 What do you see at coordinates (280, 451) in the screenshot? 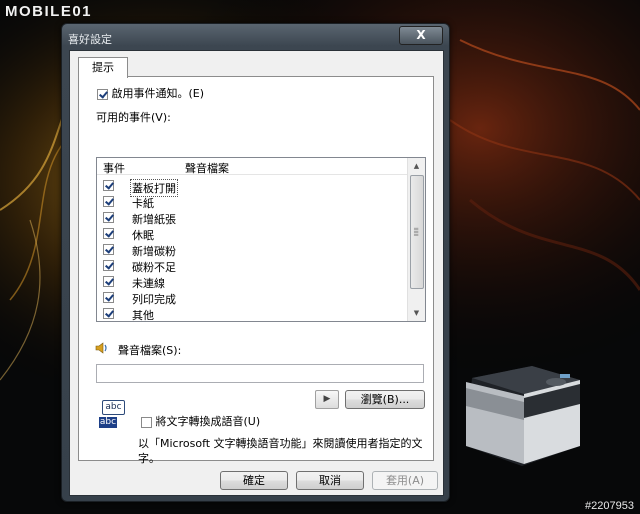
I see `tts-description: 以「Microsoft 文字轉換語音功能」來閱讀使用者指定的文字。` at bounding box center [280, 451].